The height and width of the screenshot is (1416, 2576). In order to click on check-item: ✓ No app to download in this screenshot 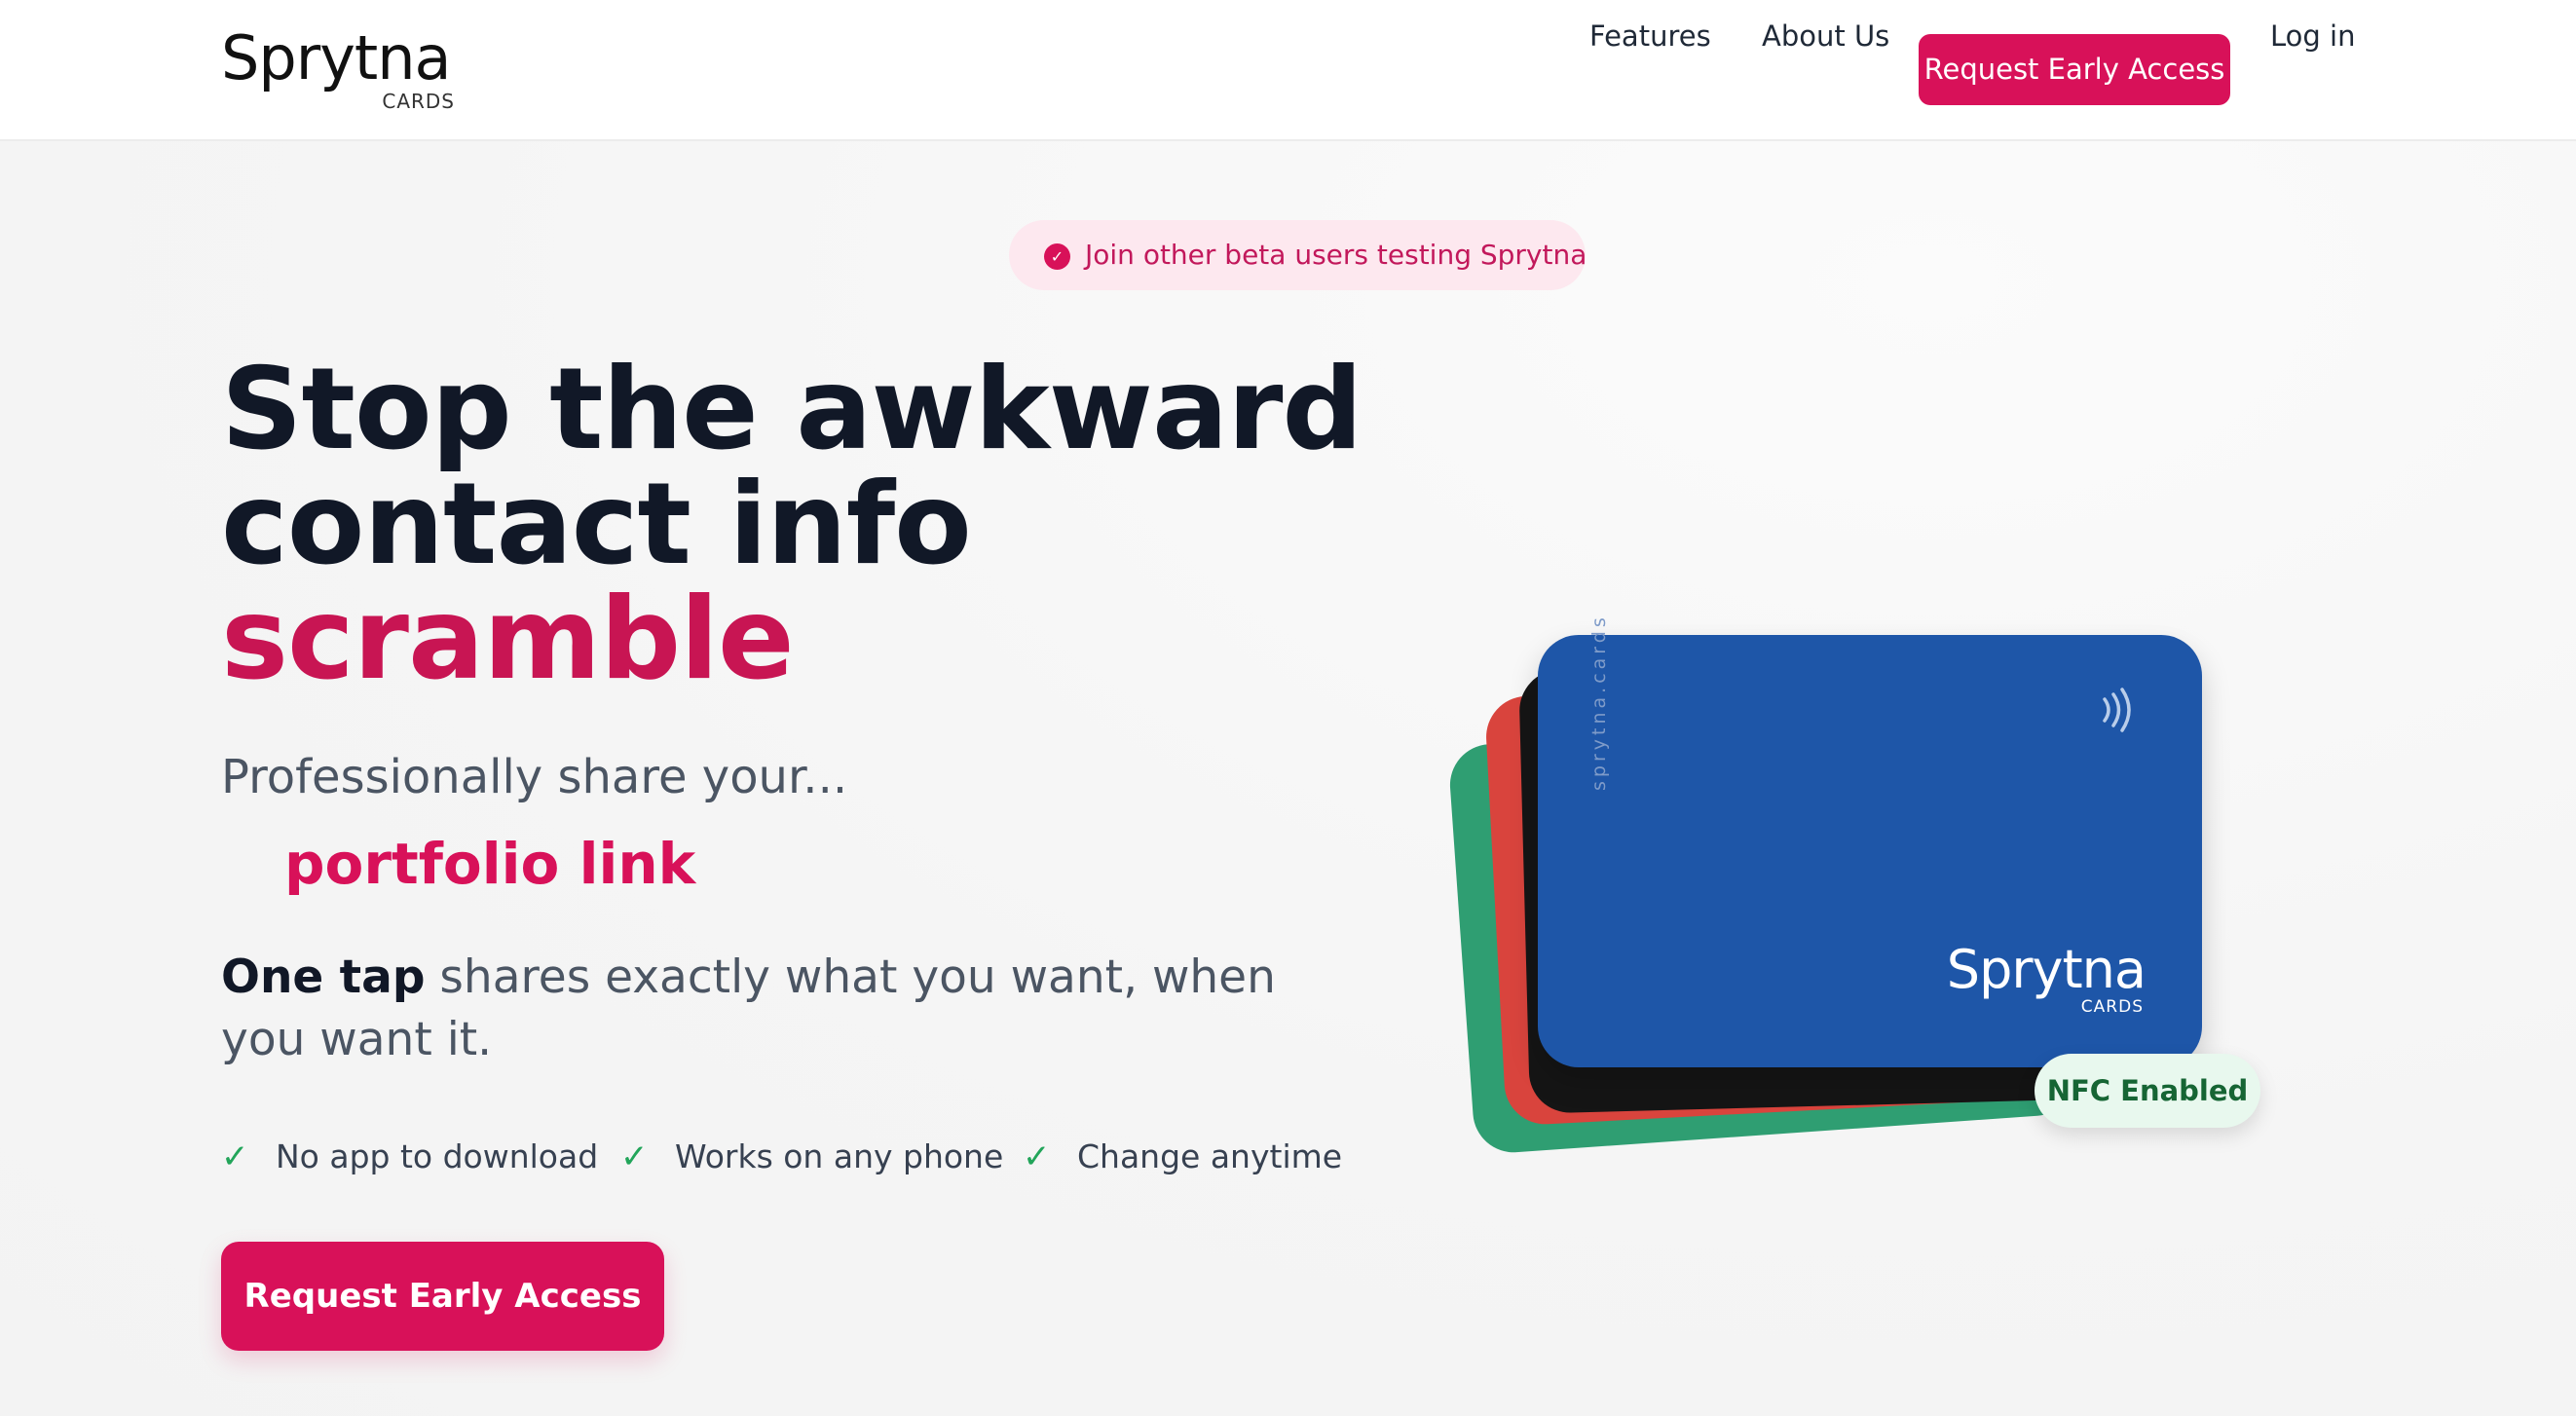, I will do `click(409, 1157)`.